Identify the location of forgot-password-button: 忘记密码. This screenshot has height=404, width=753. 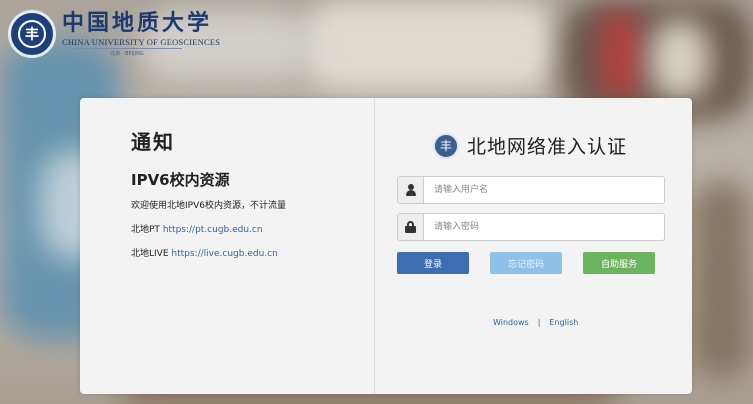
(526, 263).